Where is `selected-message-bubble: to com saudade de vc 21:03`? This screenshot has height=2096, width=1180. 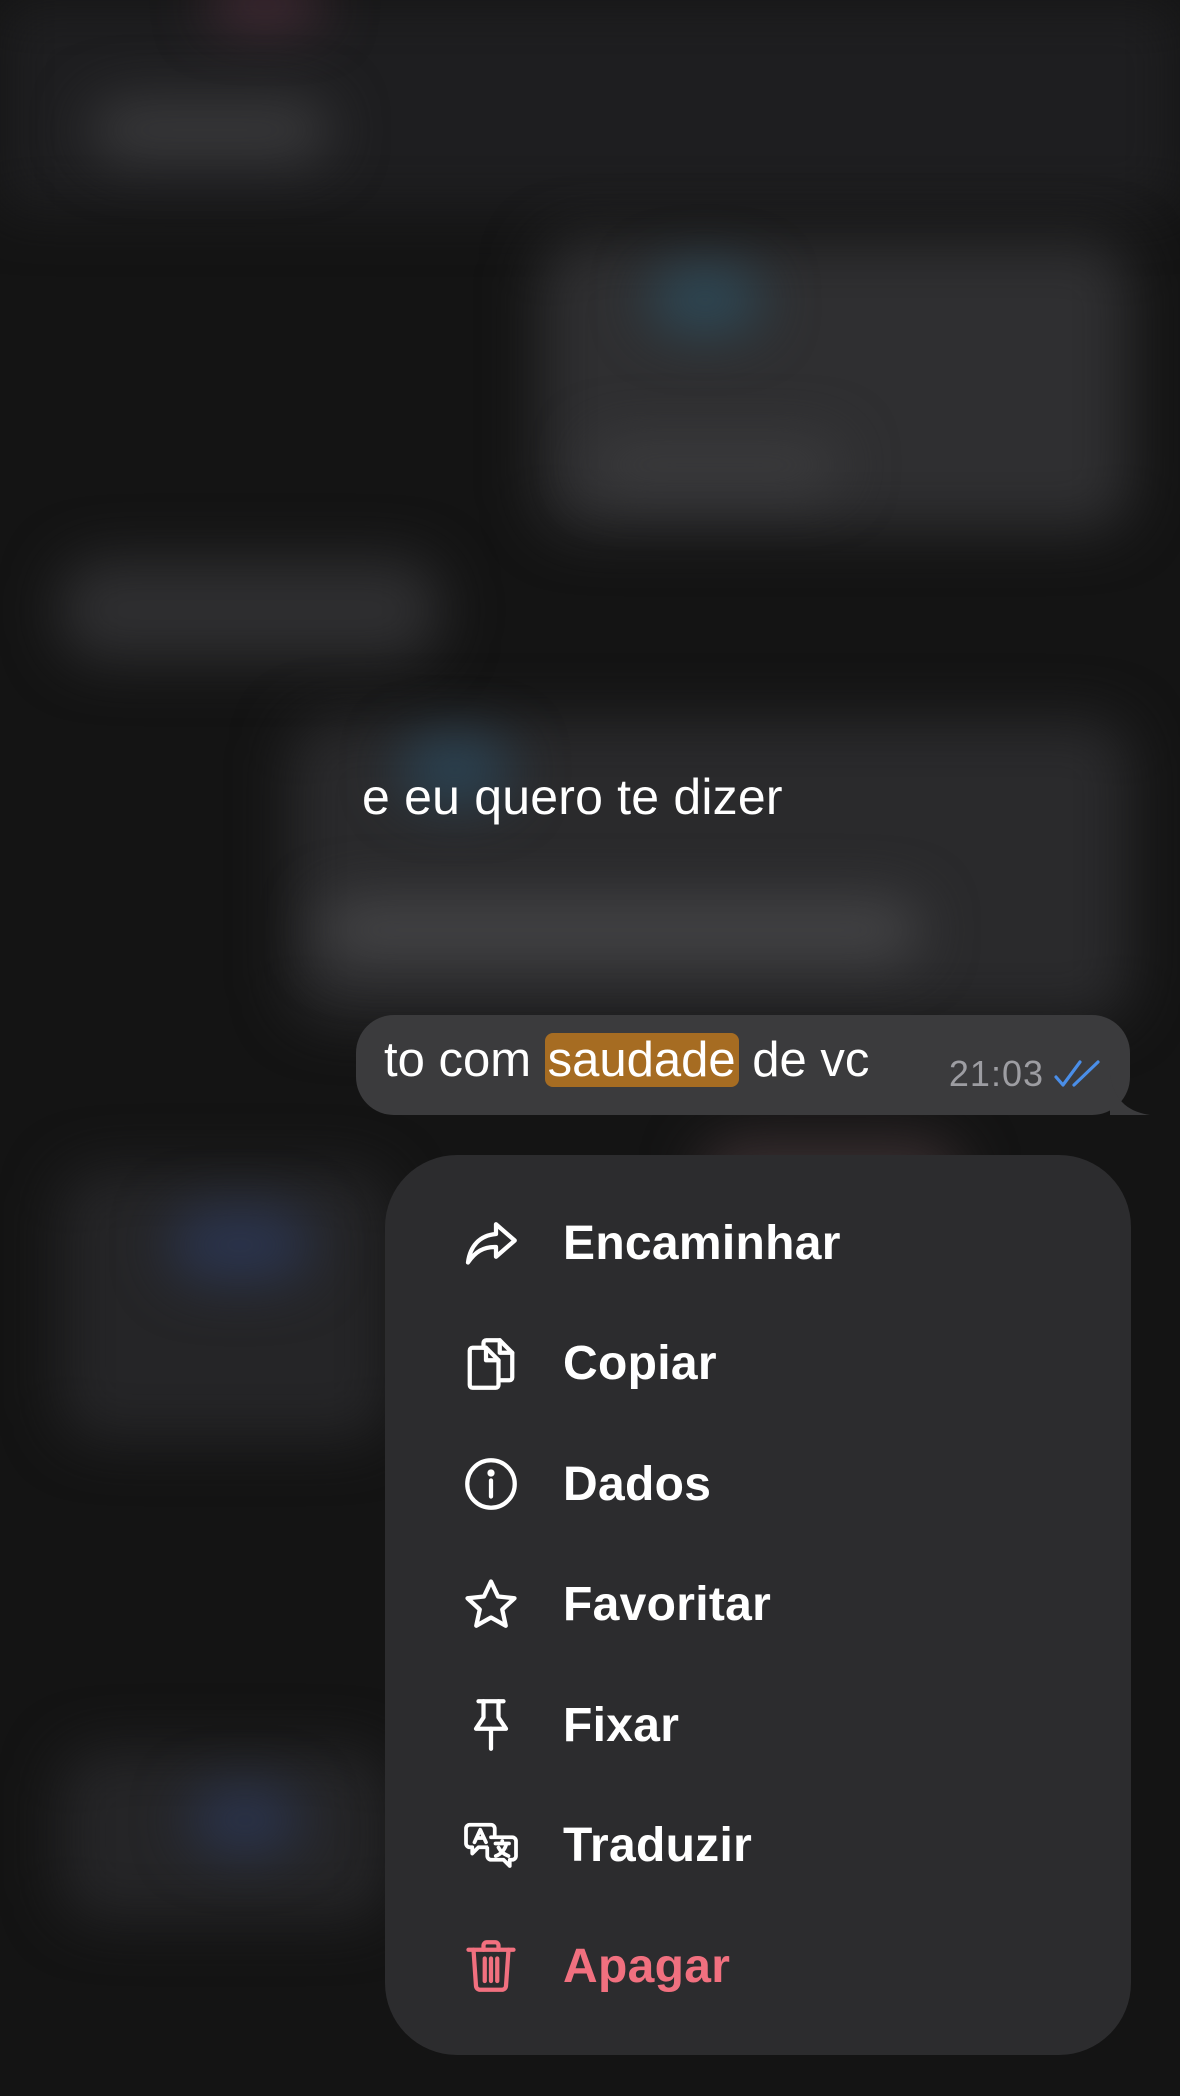
selected-message-bubble: to com saudade de vc 21:03 is located at coordinates (753, 1065).